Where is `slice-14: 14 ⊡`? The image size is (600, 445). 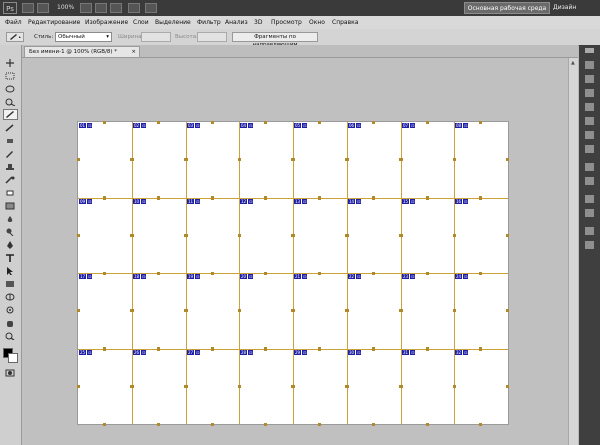
slice-14: 14 ⊡ is located at coordinates (374, 235).